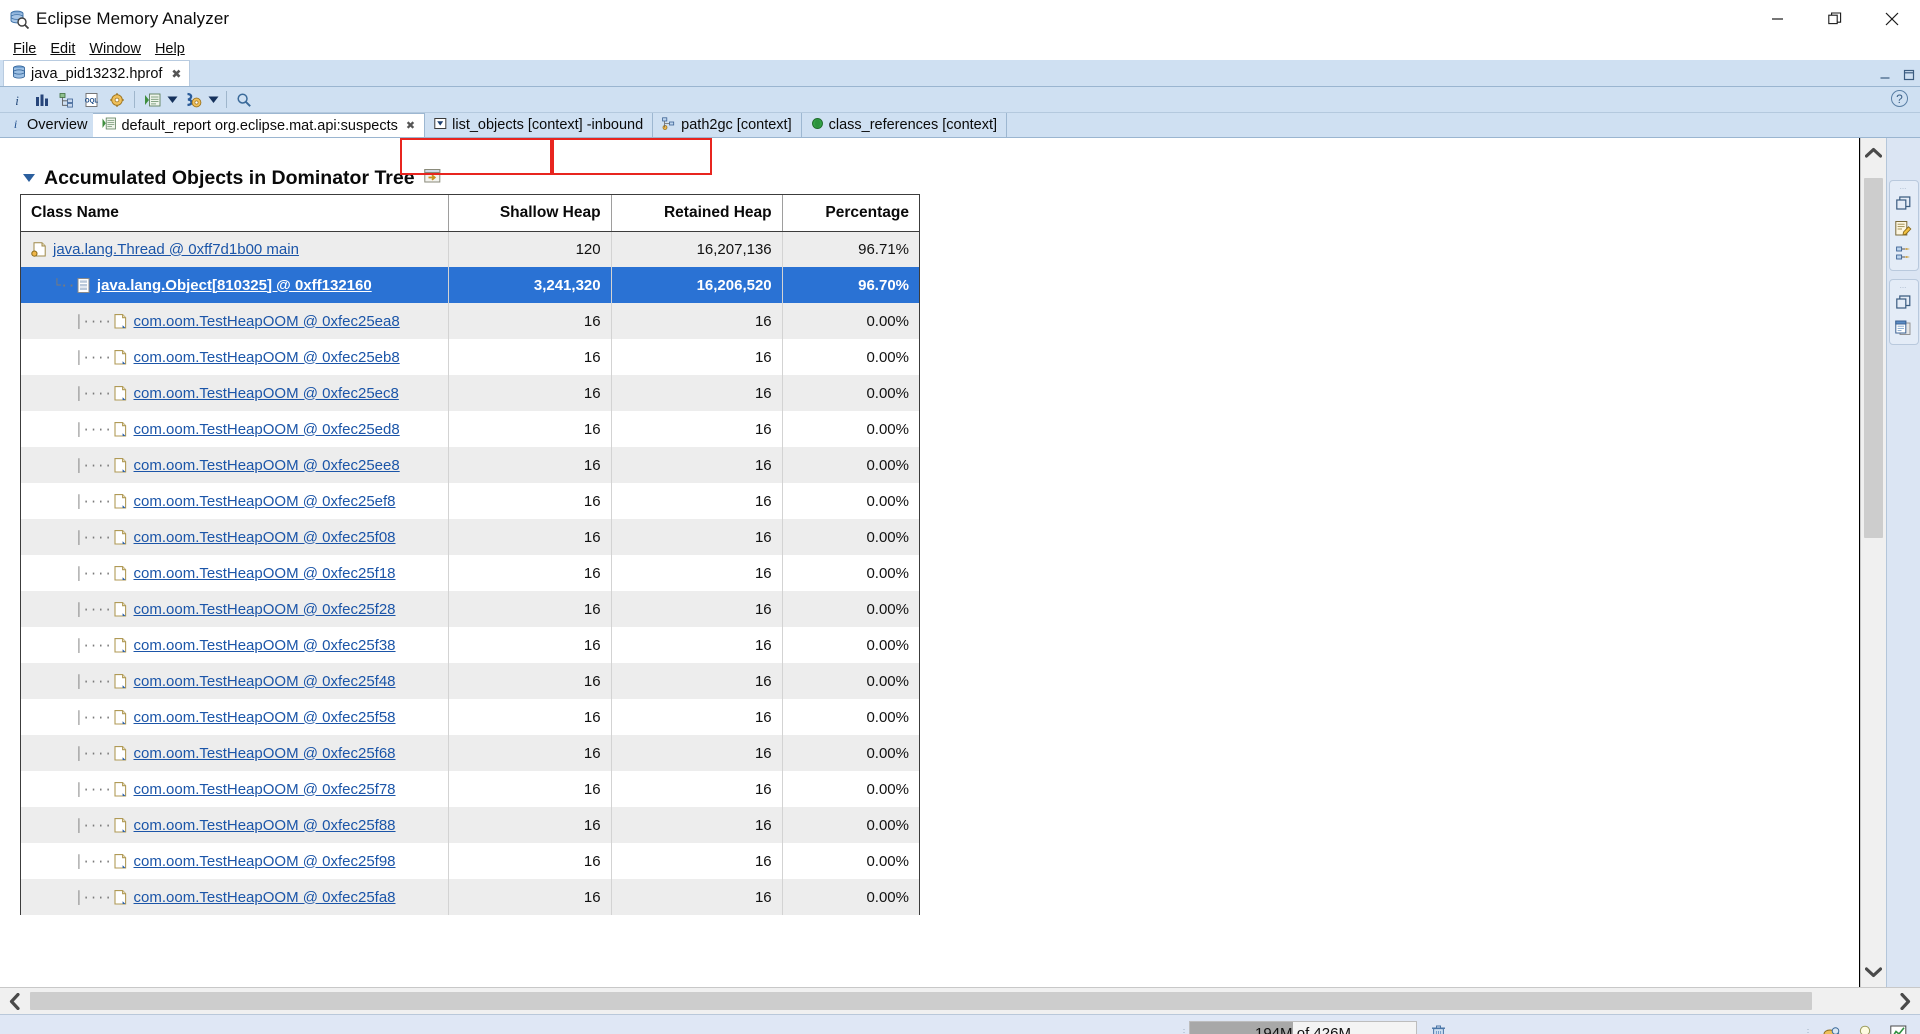 This screenshot has width=1920, height=1034. I want to click on cell-class-name: │···· com.oom.TestHeapOOM @ 0xfec25ec8, so click(235, 393).